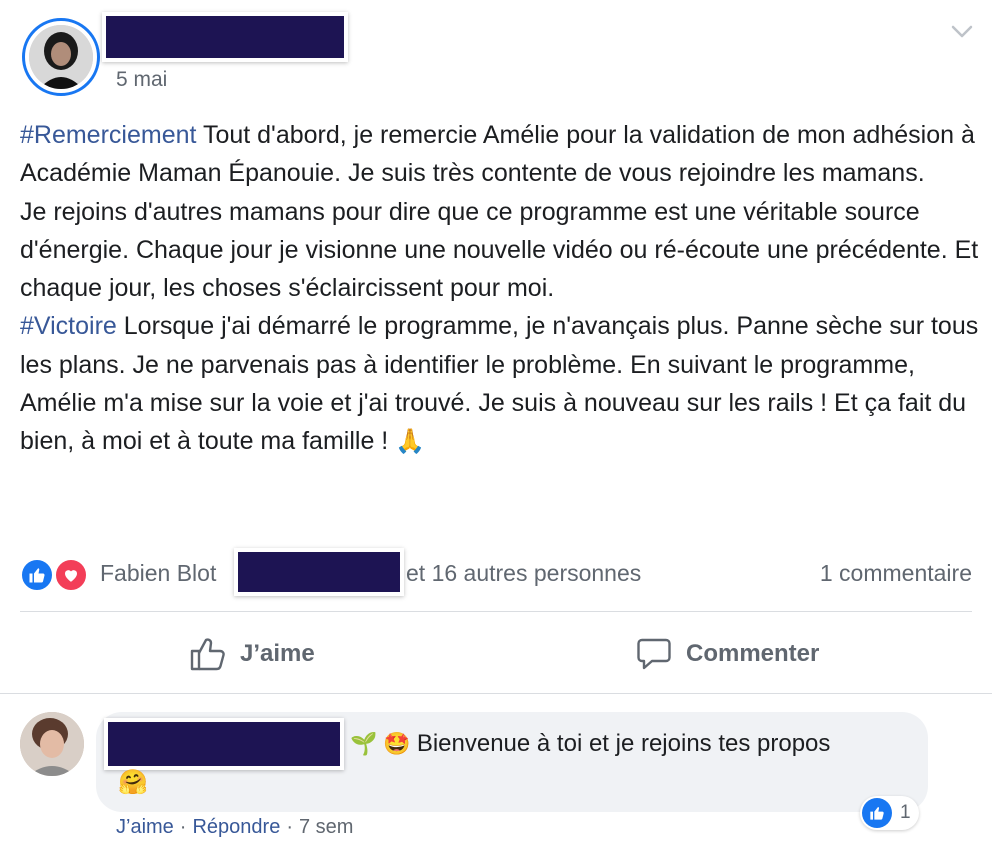 The width and height of the screenshot is (992, 856). Describe the element at coordinates (623, 743) in the screenshot. I see `comment-text: Bienvenue à toi et je rejoins tes propos` at that location.